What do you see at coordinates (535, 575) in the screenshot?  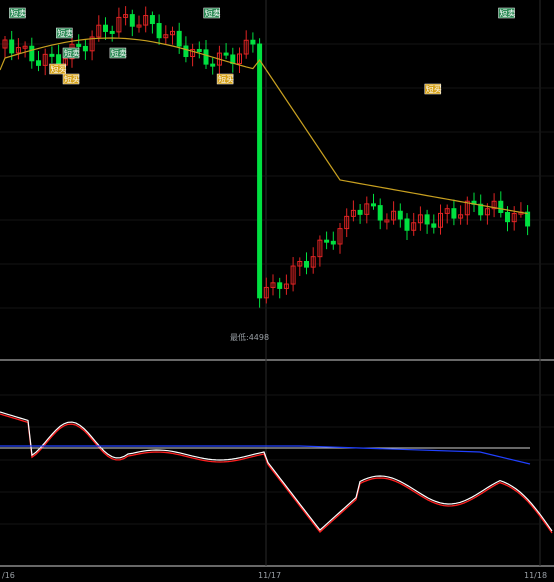 I see `x-axis-label-end: 11/18` at bounding box center [535, 575].